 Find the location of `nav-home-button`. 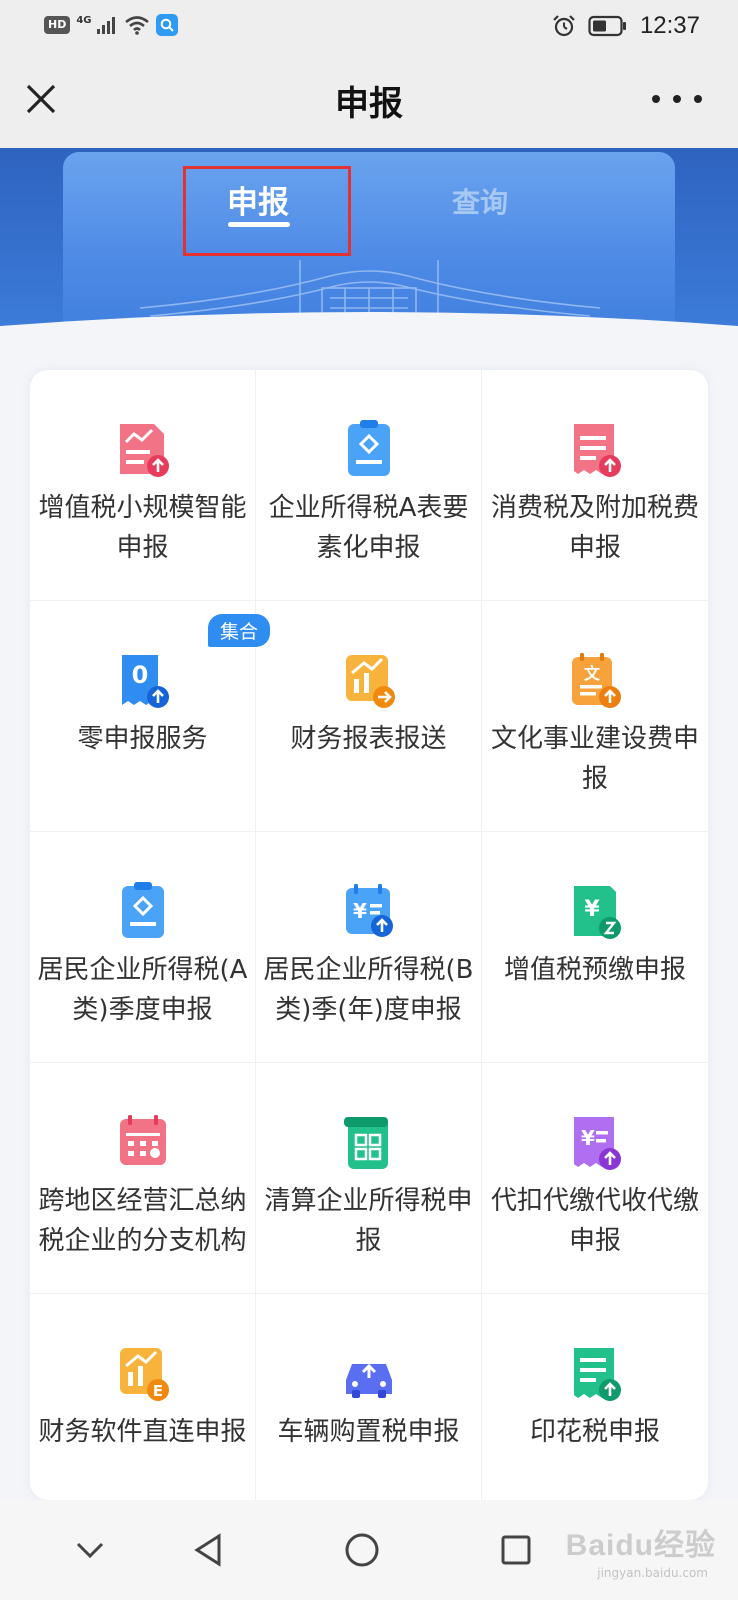

nav-home-button is located at coordinates (362, 1550).